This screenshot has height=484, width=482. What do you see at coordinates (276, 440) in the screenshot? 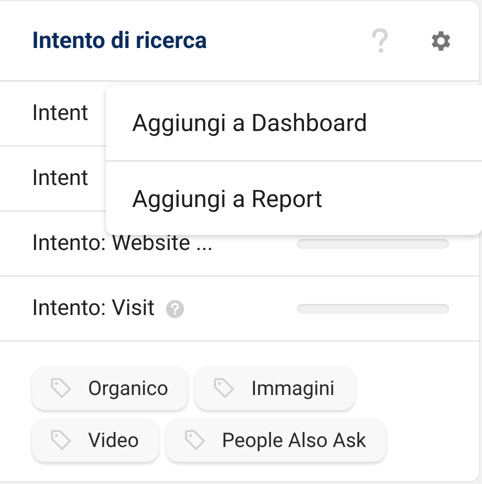
I see `tag-chip: People Also Ask` at bounding box center [276, 440].